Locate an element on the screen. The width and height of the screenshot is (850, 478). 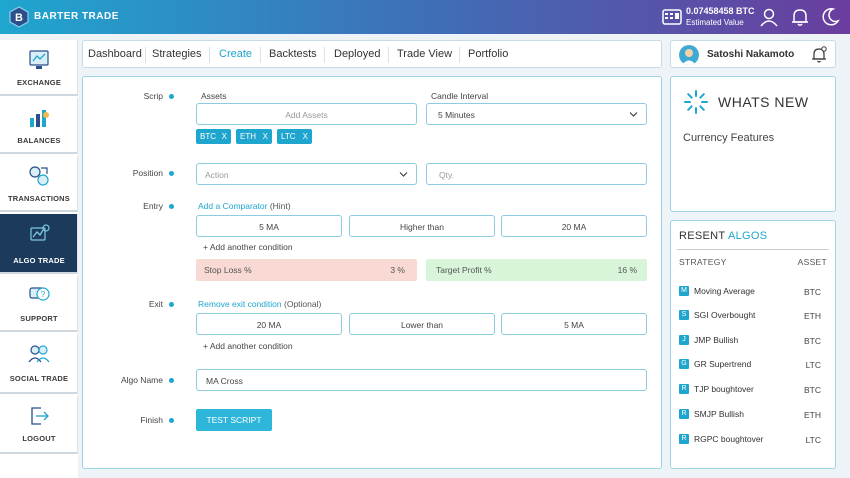
wallet-icon is located at coordinates (672, 17).